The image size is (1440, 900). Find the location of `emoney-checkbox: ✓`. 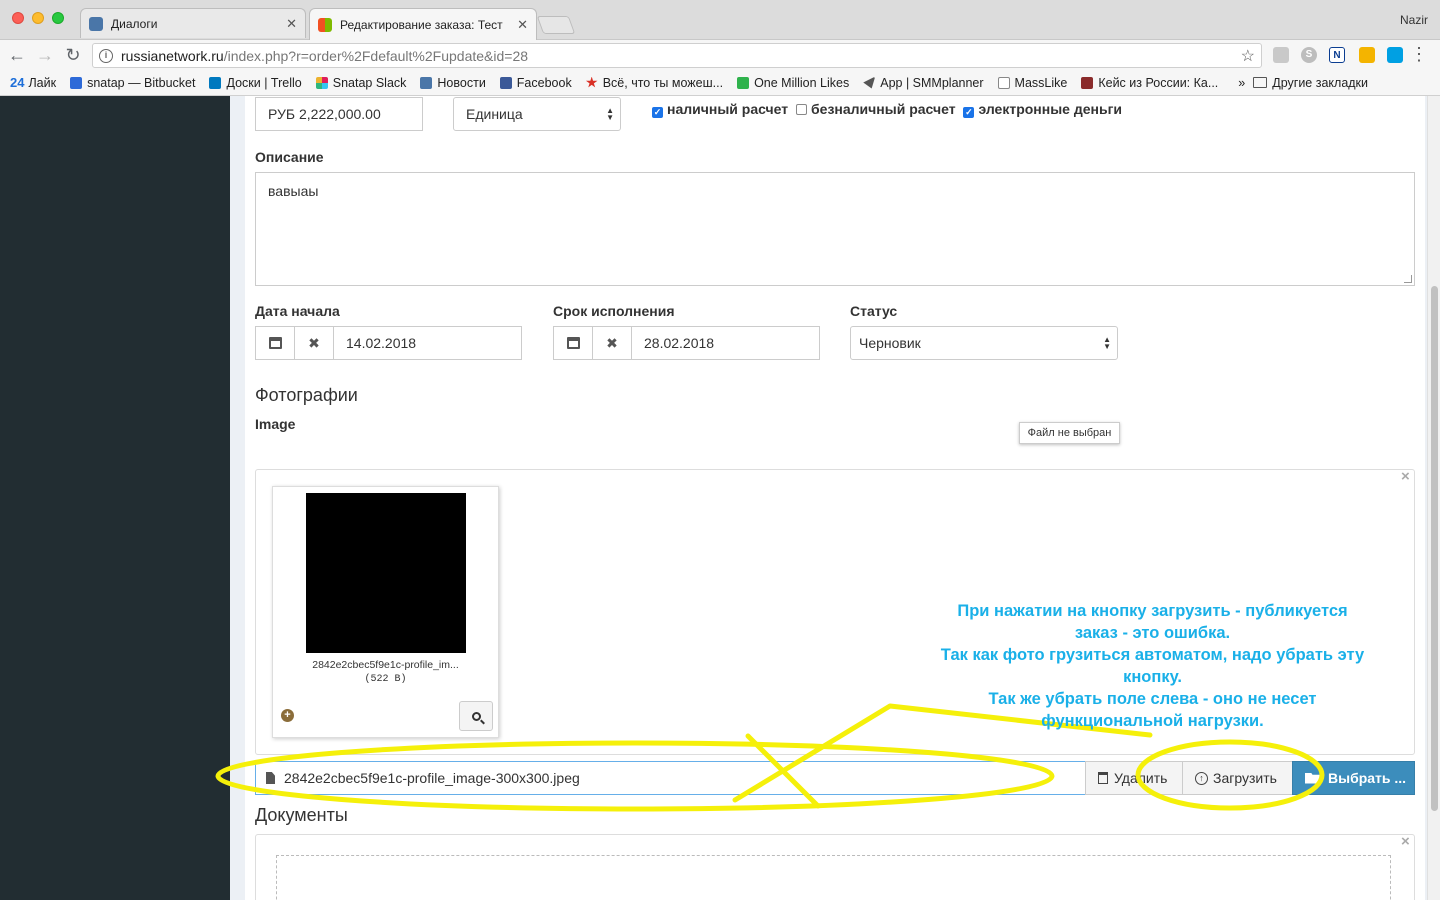

emoney-checkbox: ✓ is located at coordinates (969, 112).